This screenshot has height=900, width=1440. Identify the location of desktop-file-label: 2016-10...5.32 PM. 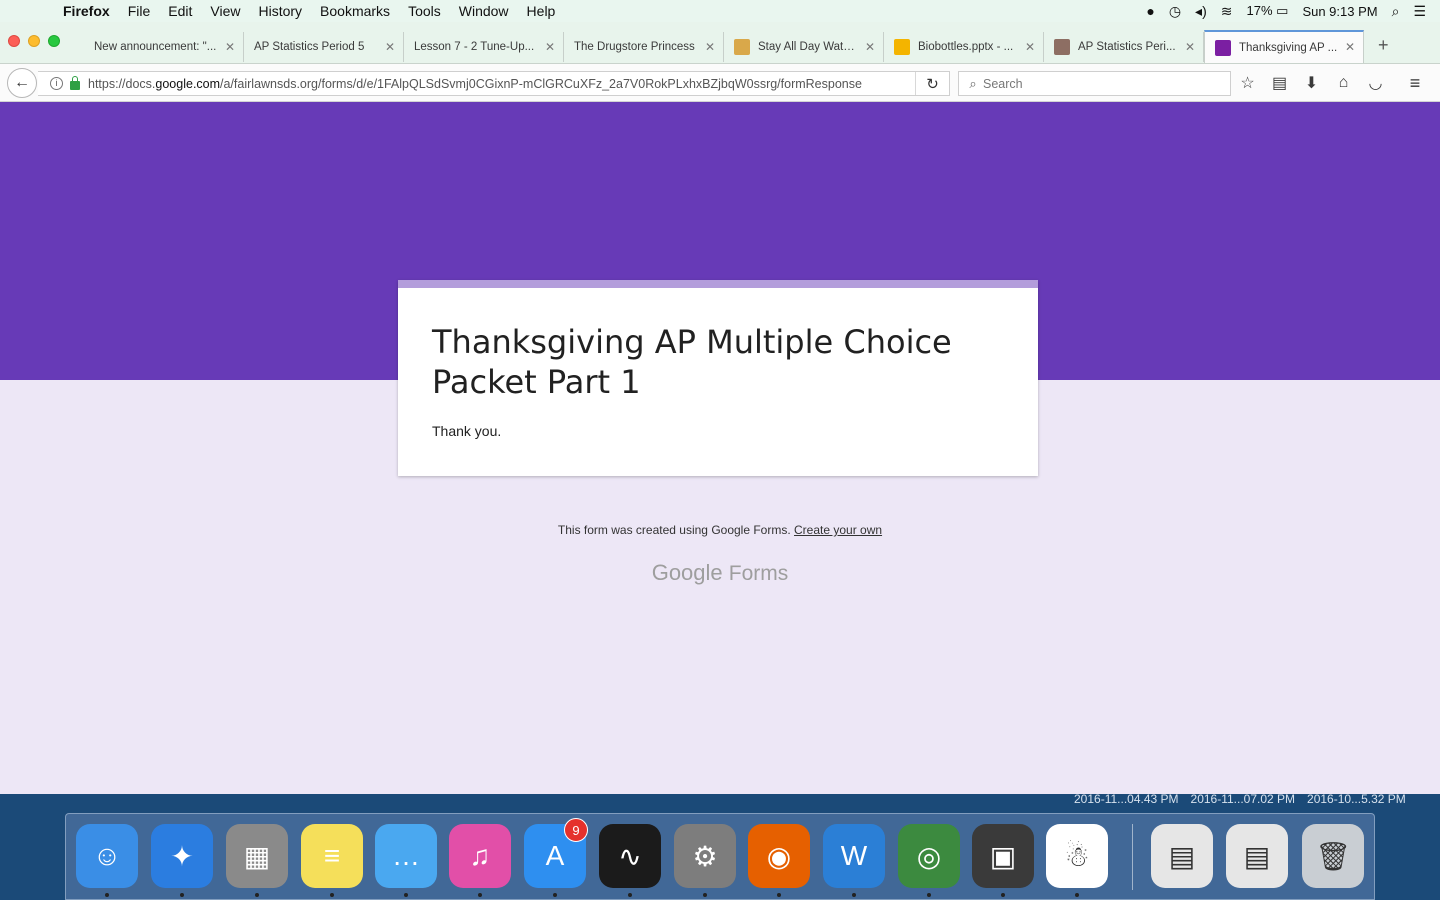
(1356, 799).